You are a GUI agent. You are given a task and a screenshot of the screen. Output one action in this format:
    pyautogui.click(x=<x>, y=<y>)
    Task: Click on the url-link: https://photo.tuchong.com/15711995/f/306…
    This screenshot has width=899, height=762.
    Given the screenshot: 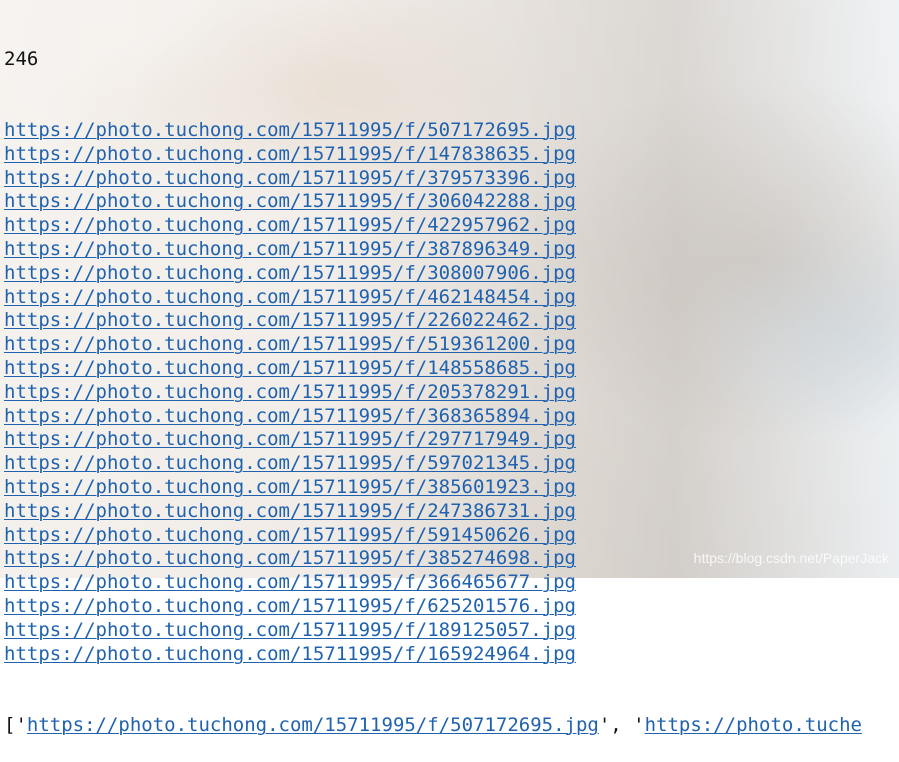 What is the action you would take?
    pyautogui.click(x=451, y=202)
    